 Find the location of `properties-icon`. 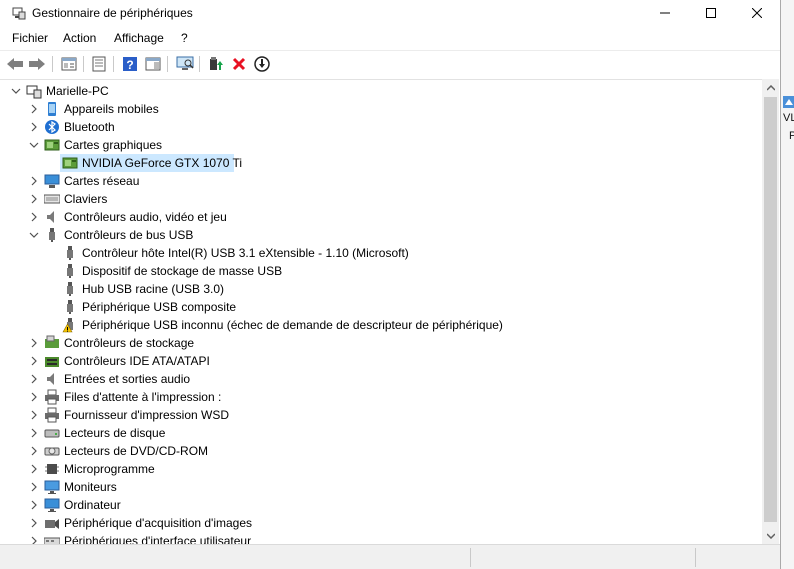

properties-icon is located at coordinates (69, 64).